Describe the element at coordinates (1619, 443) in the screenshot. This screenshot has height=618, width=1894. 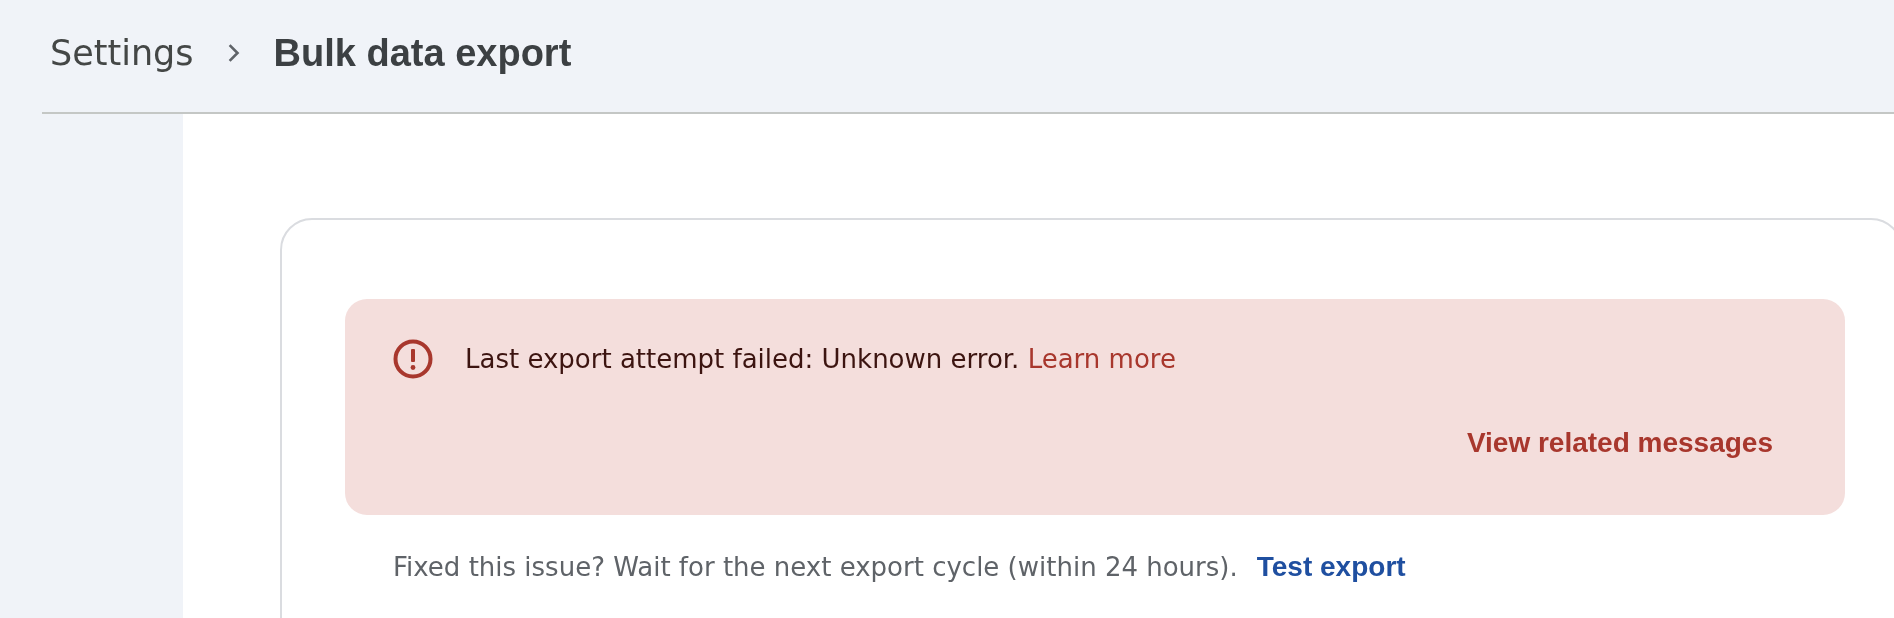
I see `view-related-messages-link: View related messages` at that location.